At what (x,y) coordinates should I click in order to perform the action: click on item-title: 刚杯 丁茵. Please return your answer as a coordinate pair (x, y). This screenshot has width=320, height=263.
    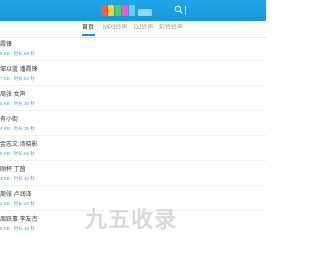
    Looking at the image, I should click on (13, 170).